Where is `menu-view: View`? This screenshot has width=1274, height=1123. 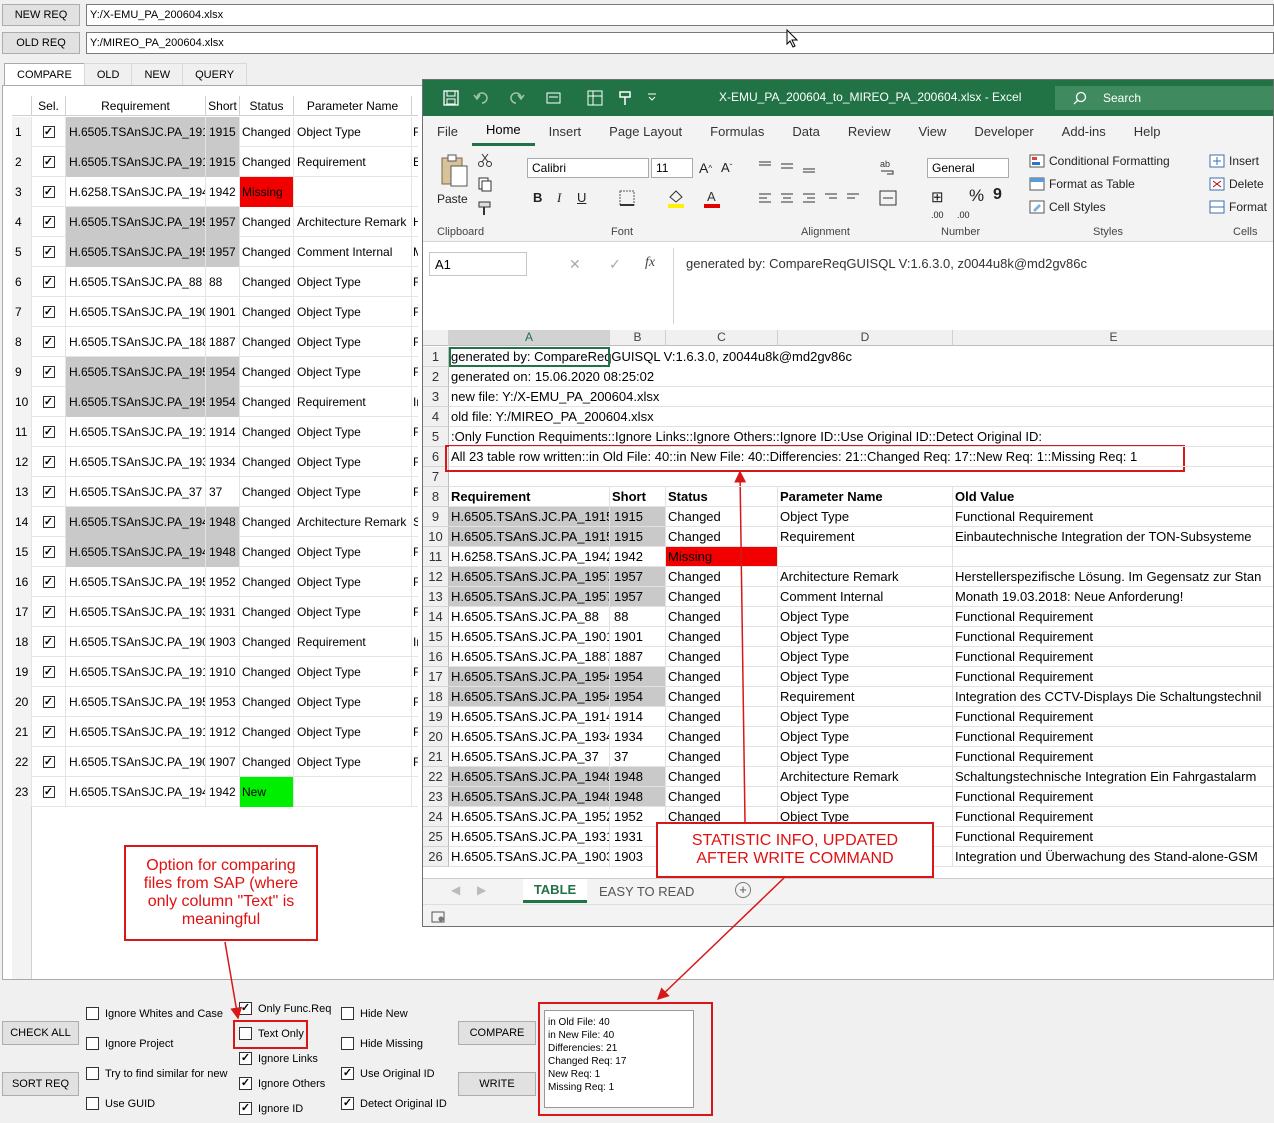 menu-view: View is located at coordinates (932, 131).